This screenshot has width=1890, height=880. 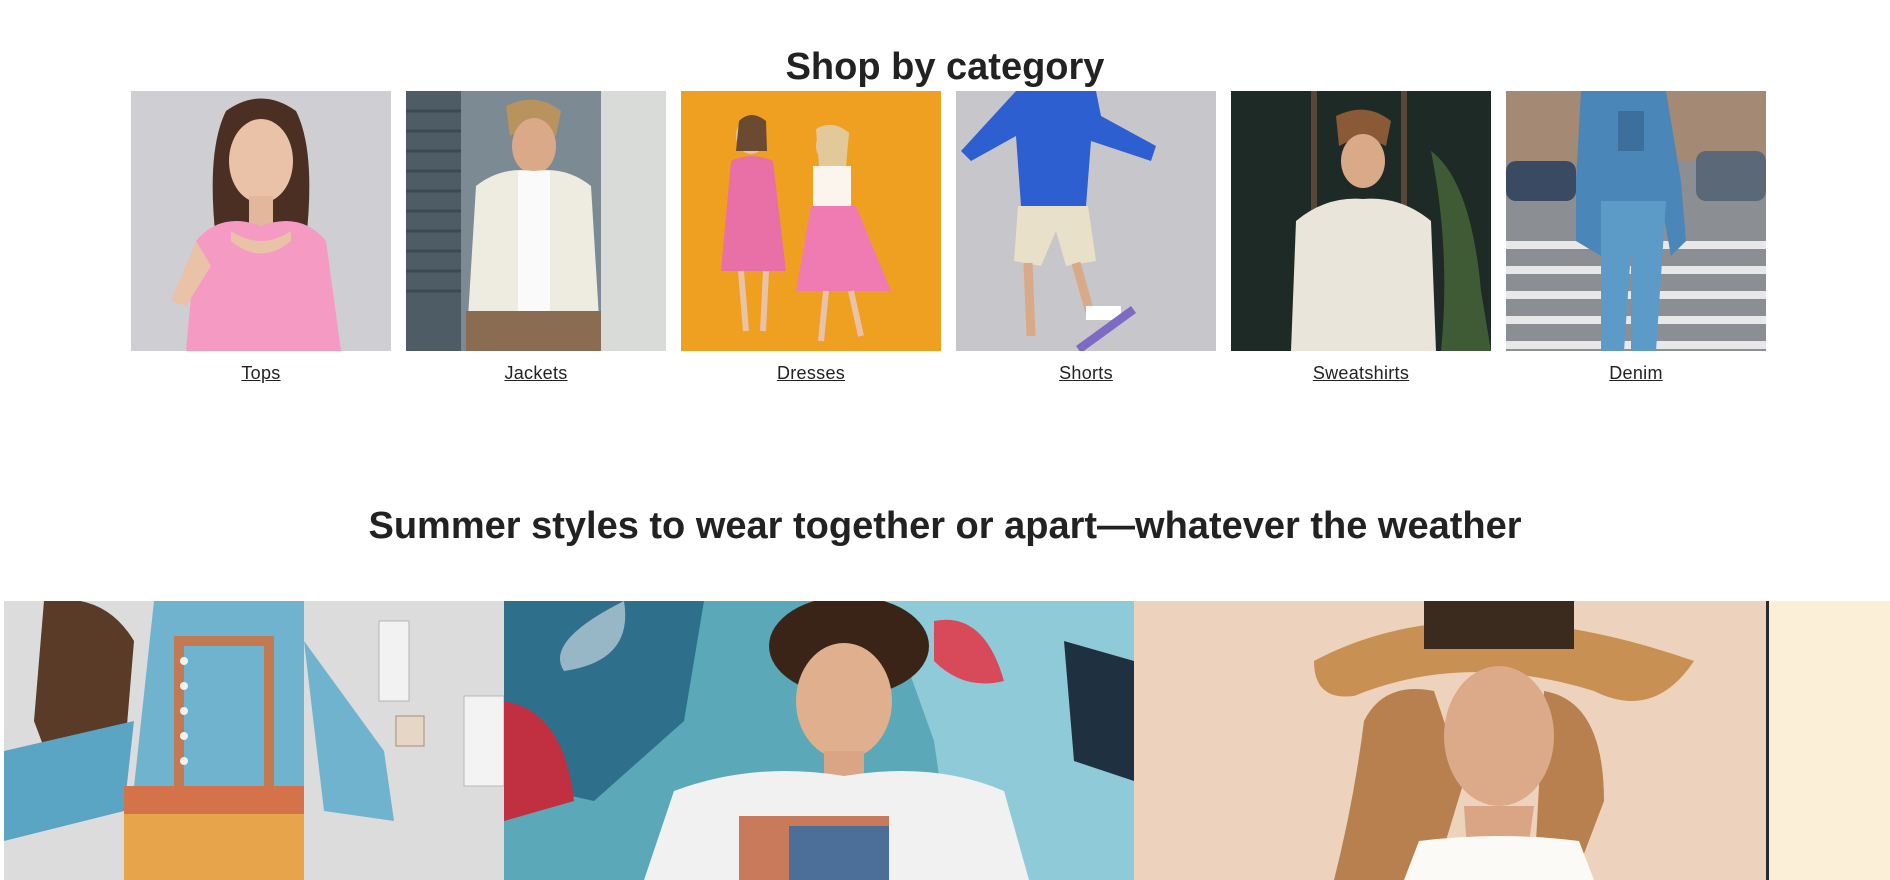 What do you see at coordinates (254, 740) in the screenshot?
I see `summer-tile-embroidered-dress` at bounding box center [254, 740].